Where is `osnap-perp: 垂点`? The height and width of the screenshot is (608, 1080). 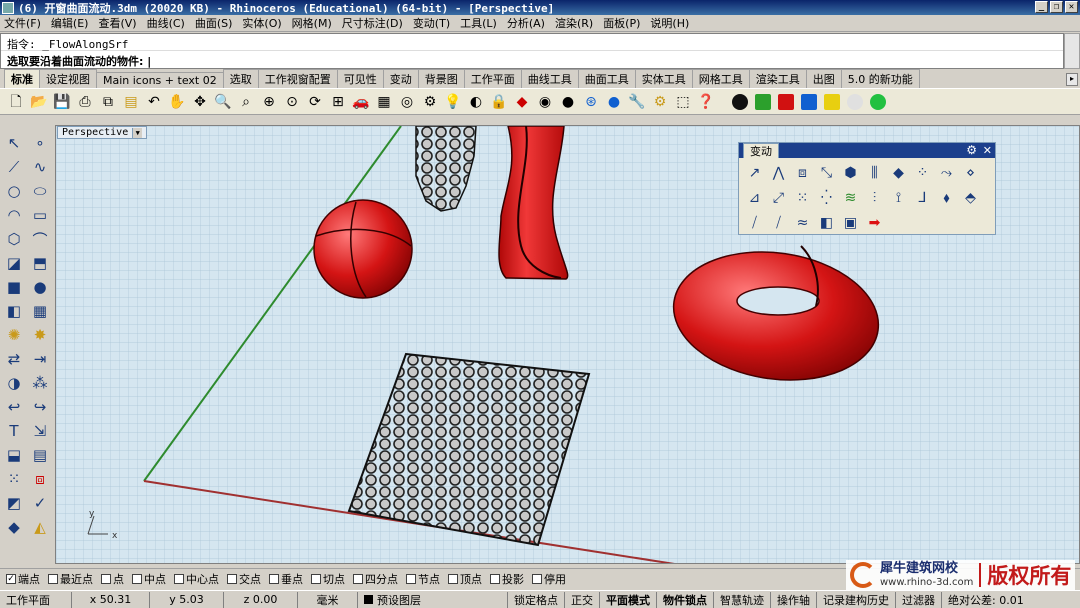
osnap-perp: 垂点 is located at coordinates (286, 579).